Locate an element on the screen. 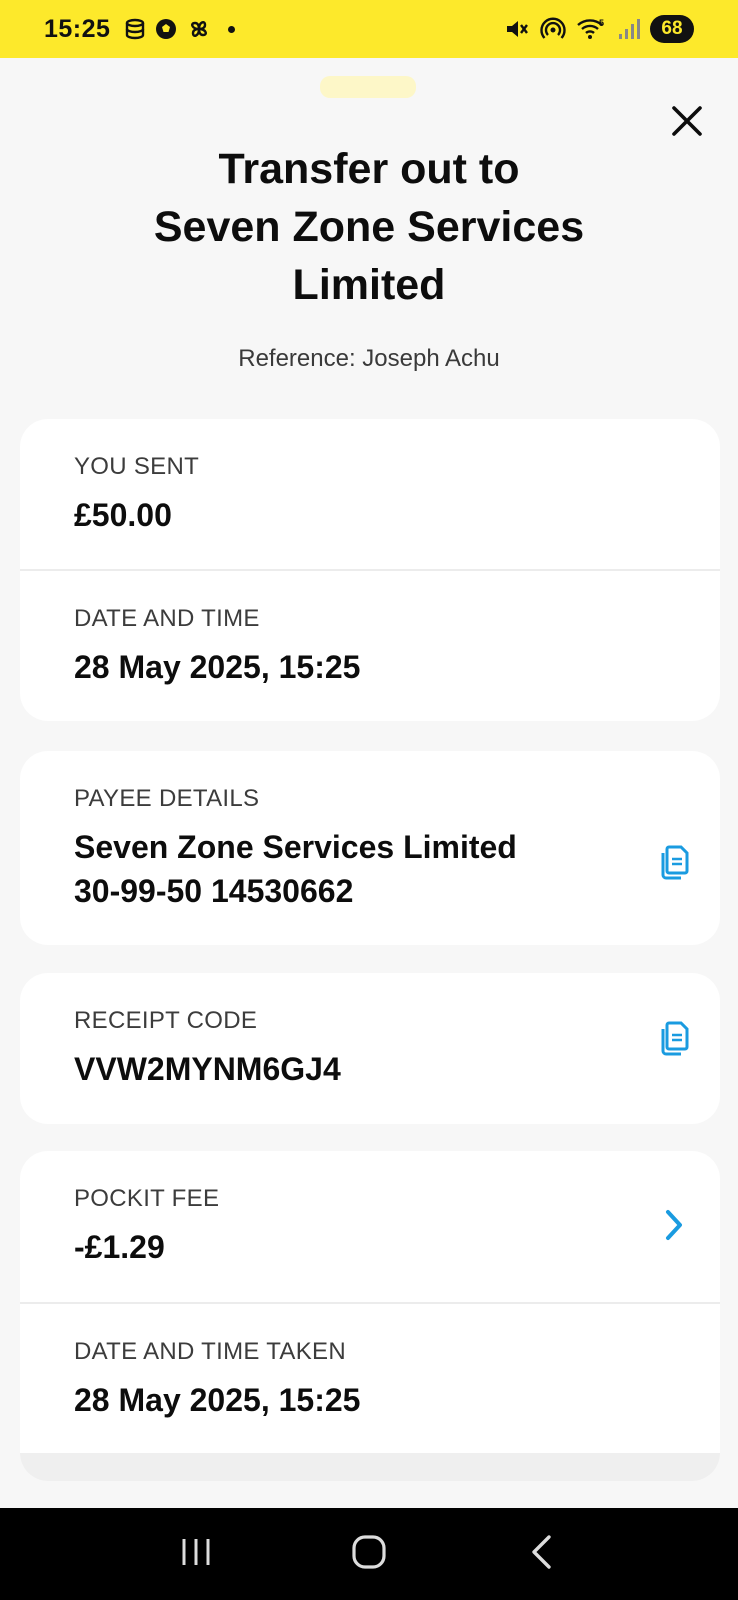 The image size is (738, 1600). chevron-right-icon is located at coordinates (674, 1227).